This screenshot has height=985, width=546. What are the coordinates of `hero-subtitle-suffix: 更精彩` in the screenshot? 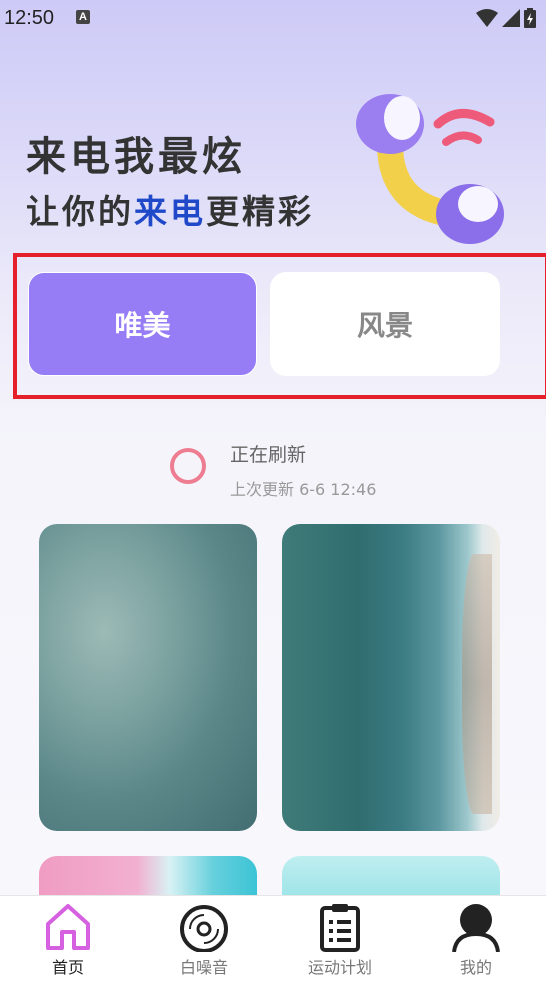 It's located at (260, 211).